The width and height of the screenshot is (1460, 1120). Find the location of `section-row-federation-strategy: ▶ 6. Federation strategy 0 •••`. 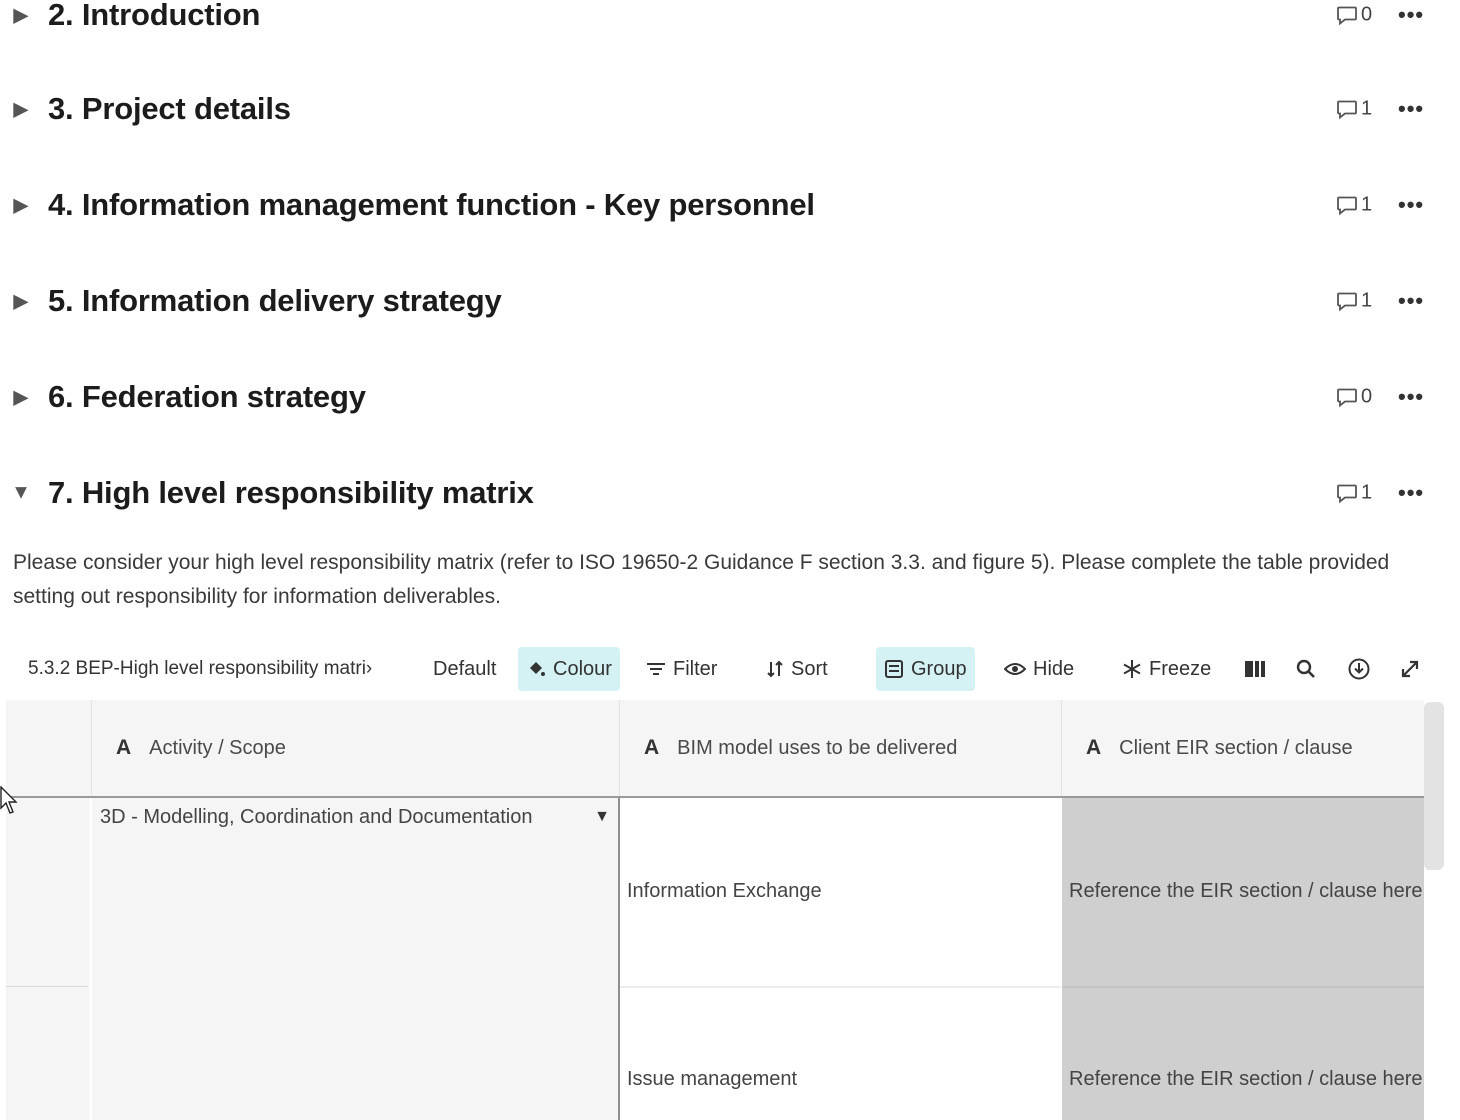

section-row-federation-strategy: ▶ 6. Federation strategy 0 ••• is located at coordinates (730, 397).